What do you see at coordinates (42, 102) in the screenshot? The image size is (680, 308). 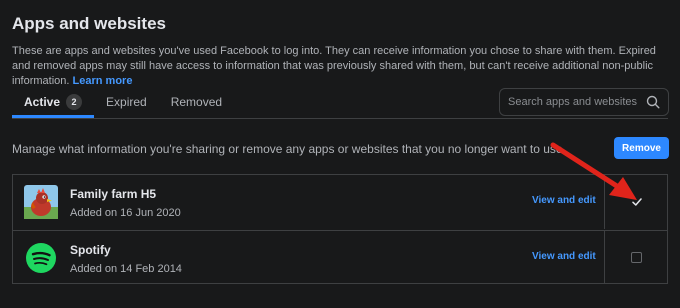 I see `tab-active-label: Active` at bounding box center [42, 102].